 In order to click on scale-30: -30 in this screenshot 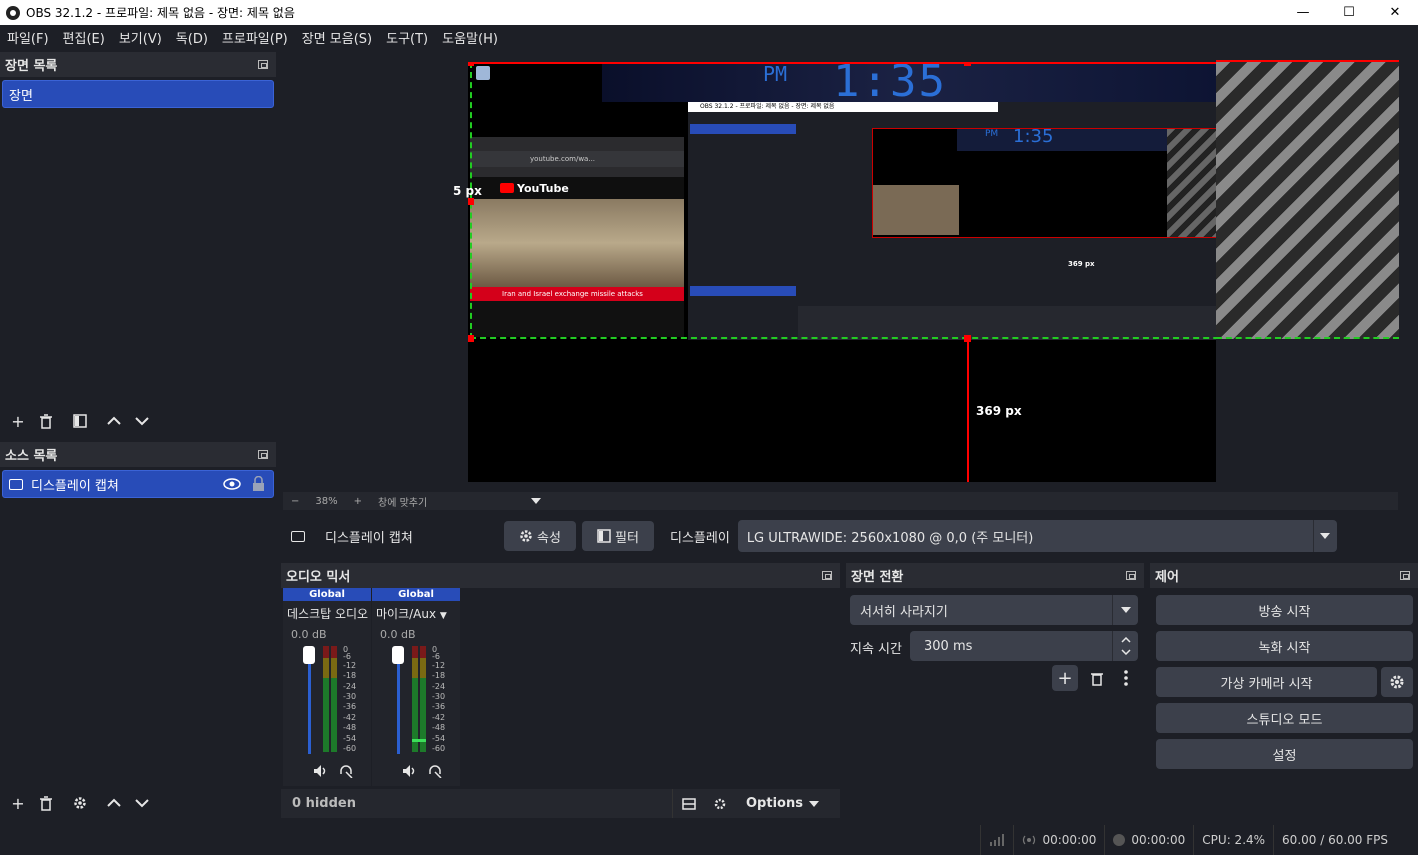, I will do `click(438, 696)`.